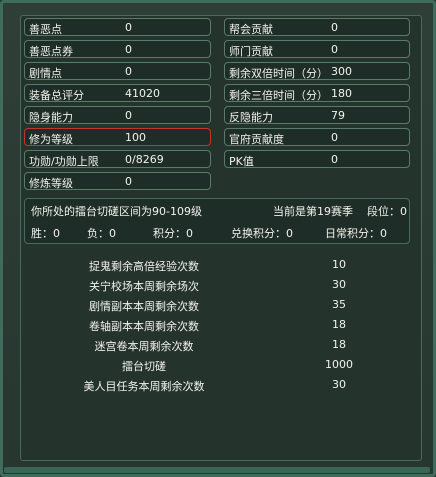 The image size is (436, 477). What do you see at coordinates (317, 137) in the screenshot?
I see `stat-row-government-contribution: 官府贡献度 0` at bounding box center [317, 137].